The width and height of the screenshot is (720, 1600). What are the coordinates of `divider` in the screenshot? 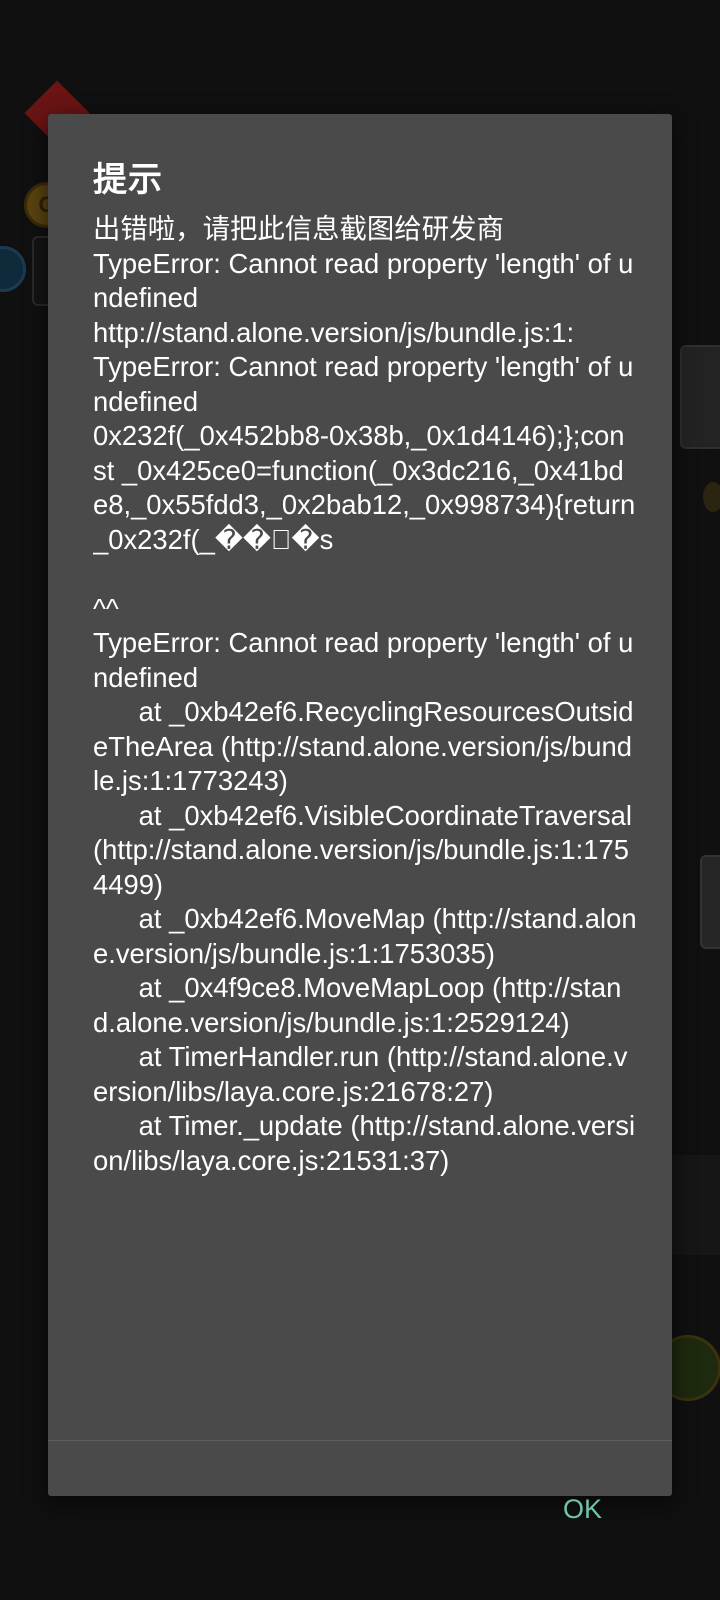 It's located at (360, 1440).